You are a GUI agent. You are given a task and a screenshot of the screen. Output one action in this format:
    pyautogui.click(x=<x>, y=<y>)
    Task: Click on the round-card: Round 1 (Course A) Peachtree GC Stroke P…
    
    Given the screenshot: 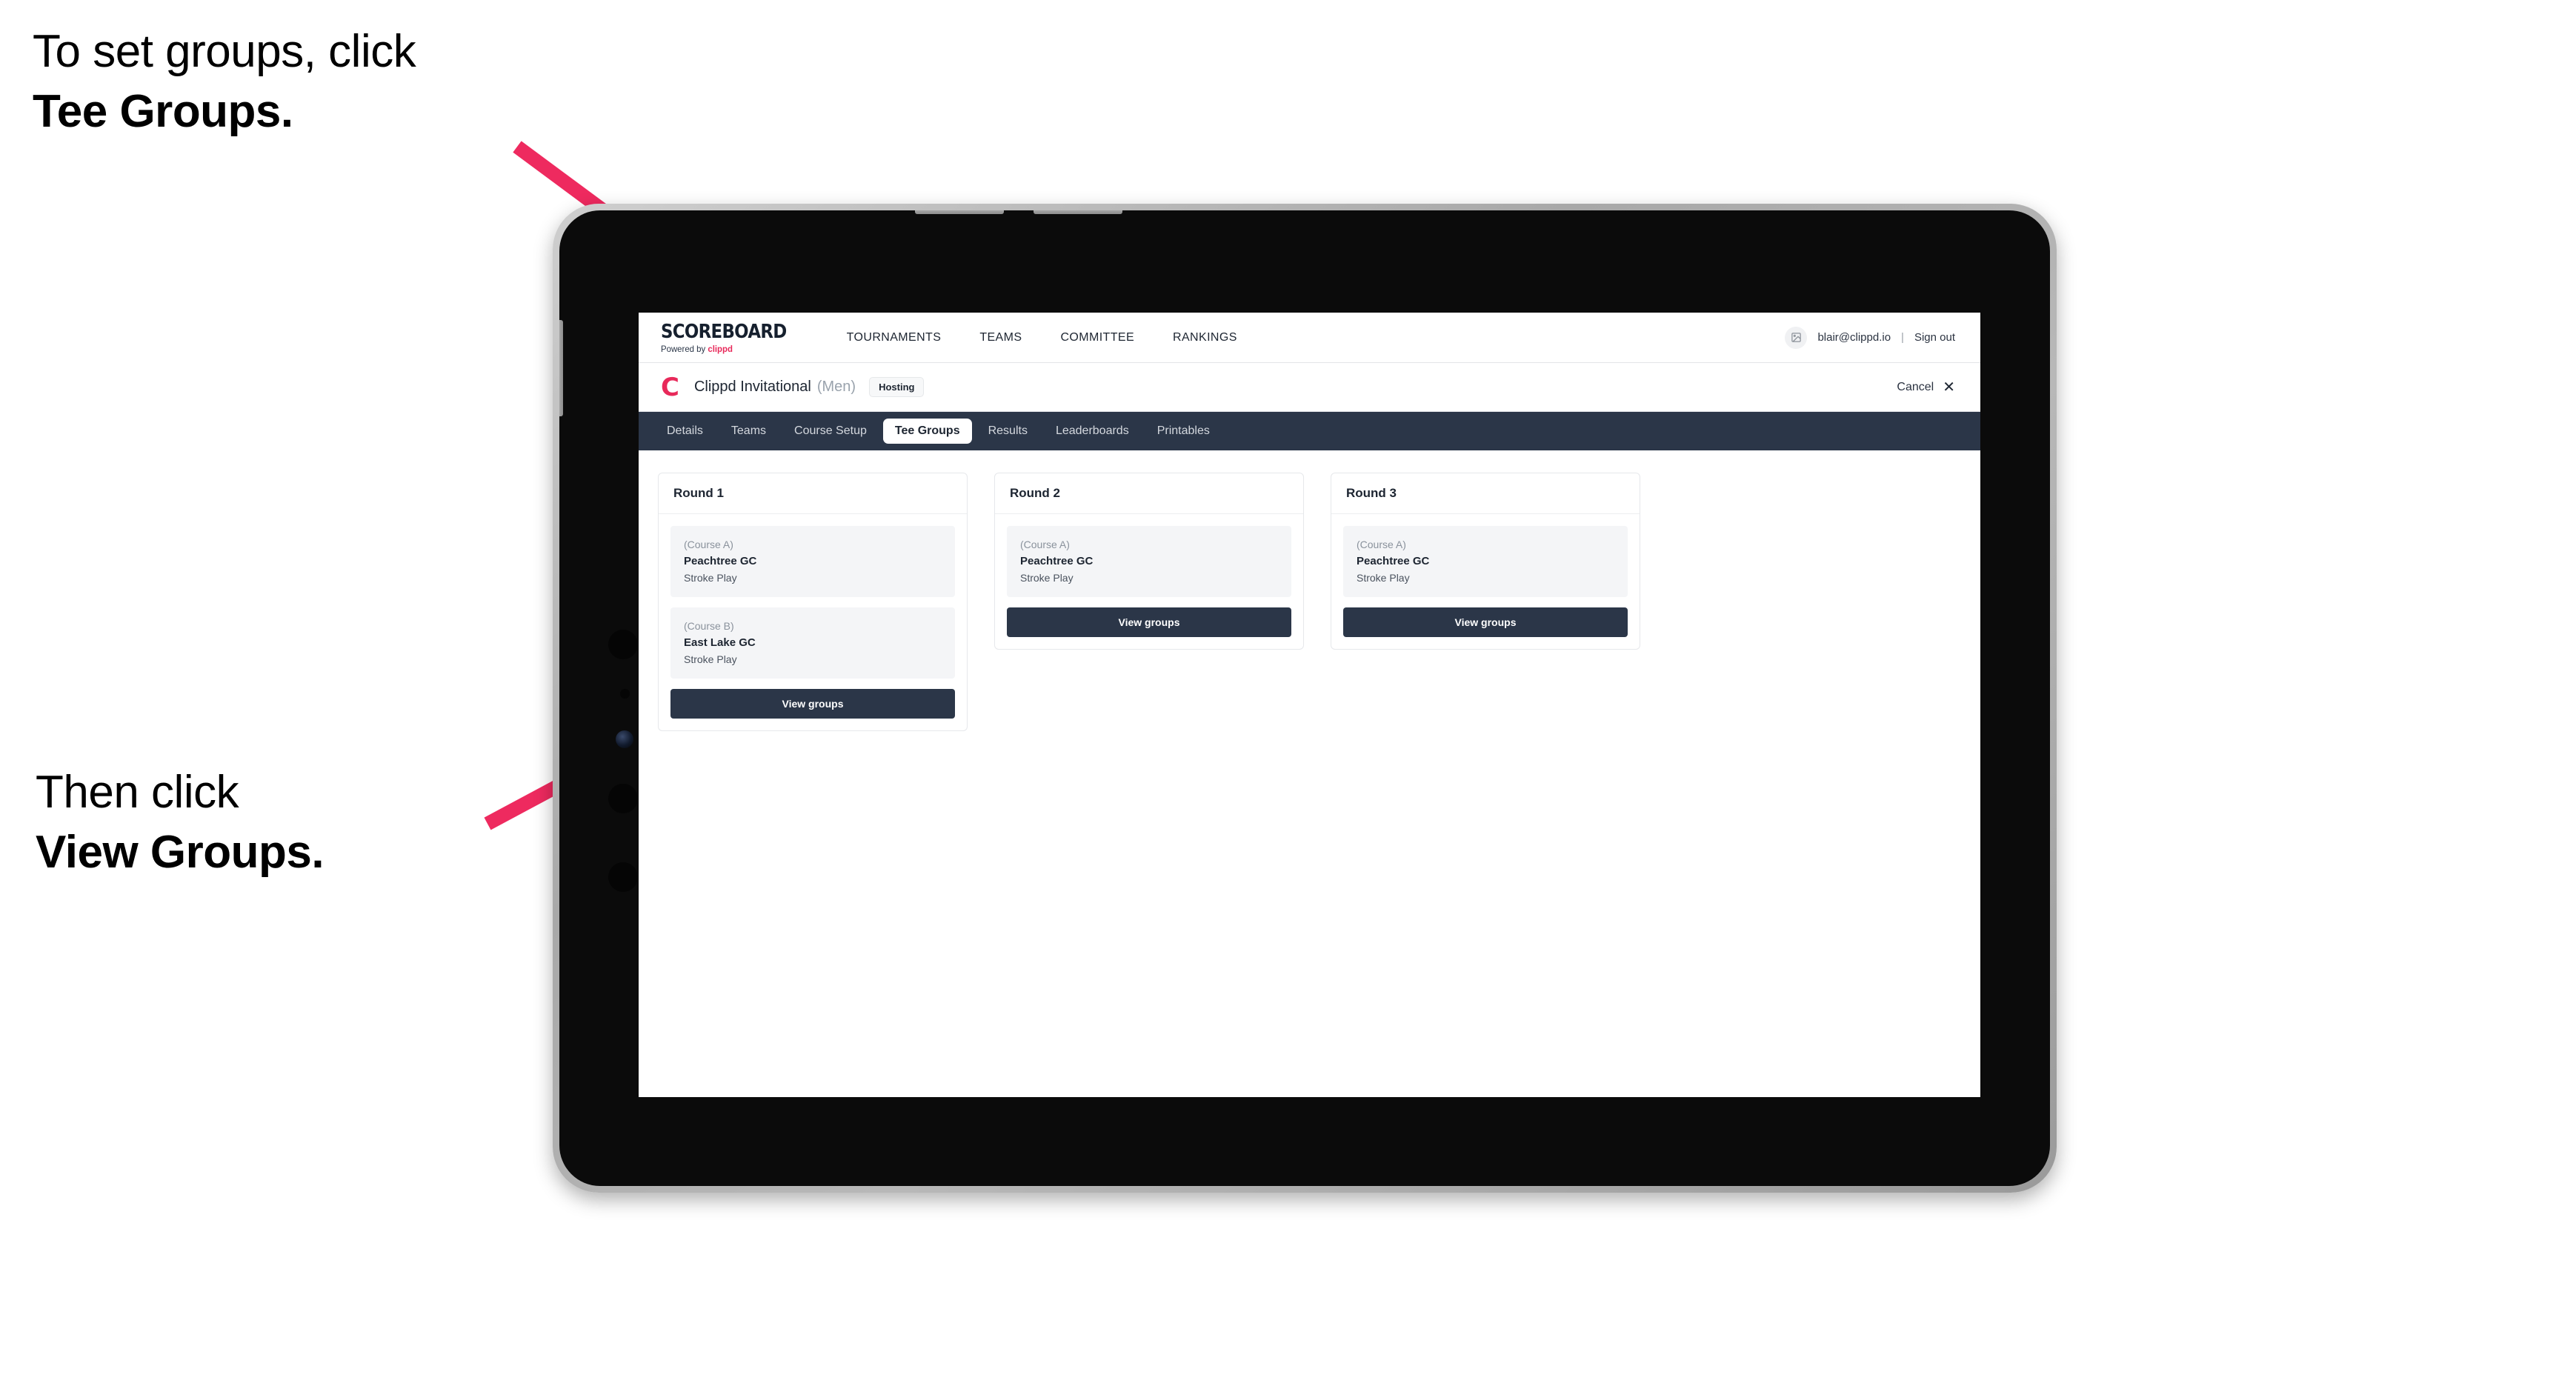 What is the action you would take?
    pyautogui.click(x=813, y=602)
    